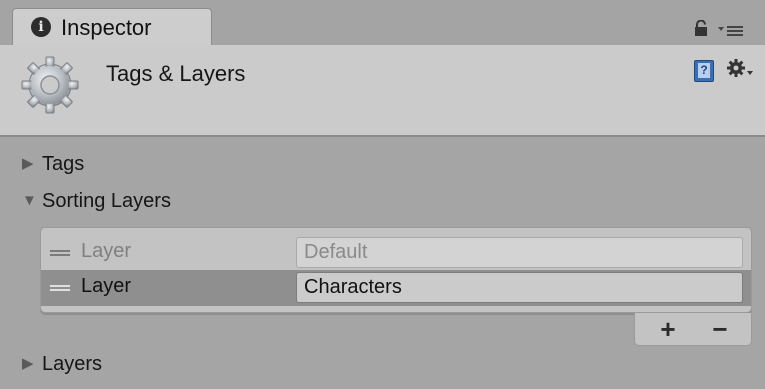  What do you see at coordinates (740, 69) in the screenshot?
I see `settings-gear-icon` at bounding box center [740, 69].